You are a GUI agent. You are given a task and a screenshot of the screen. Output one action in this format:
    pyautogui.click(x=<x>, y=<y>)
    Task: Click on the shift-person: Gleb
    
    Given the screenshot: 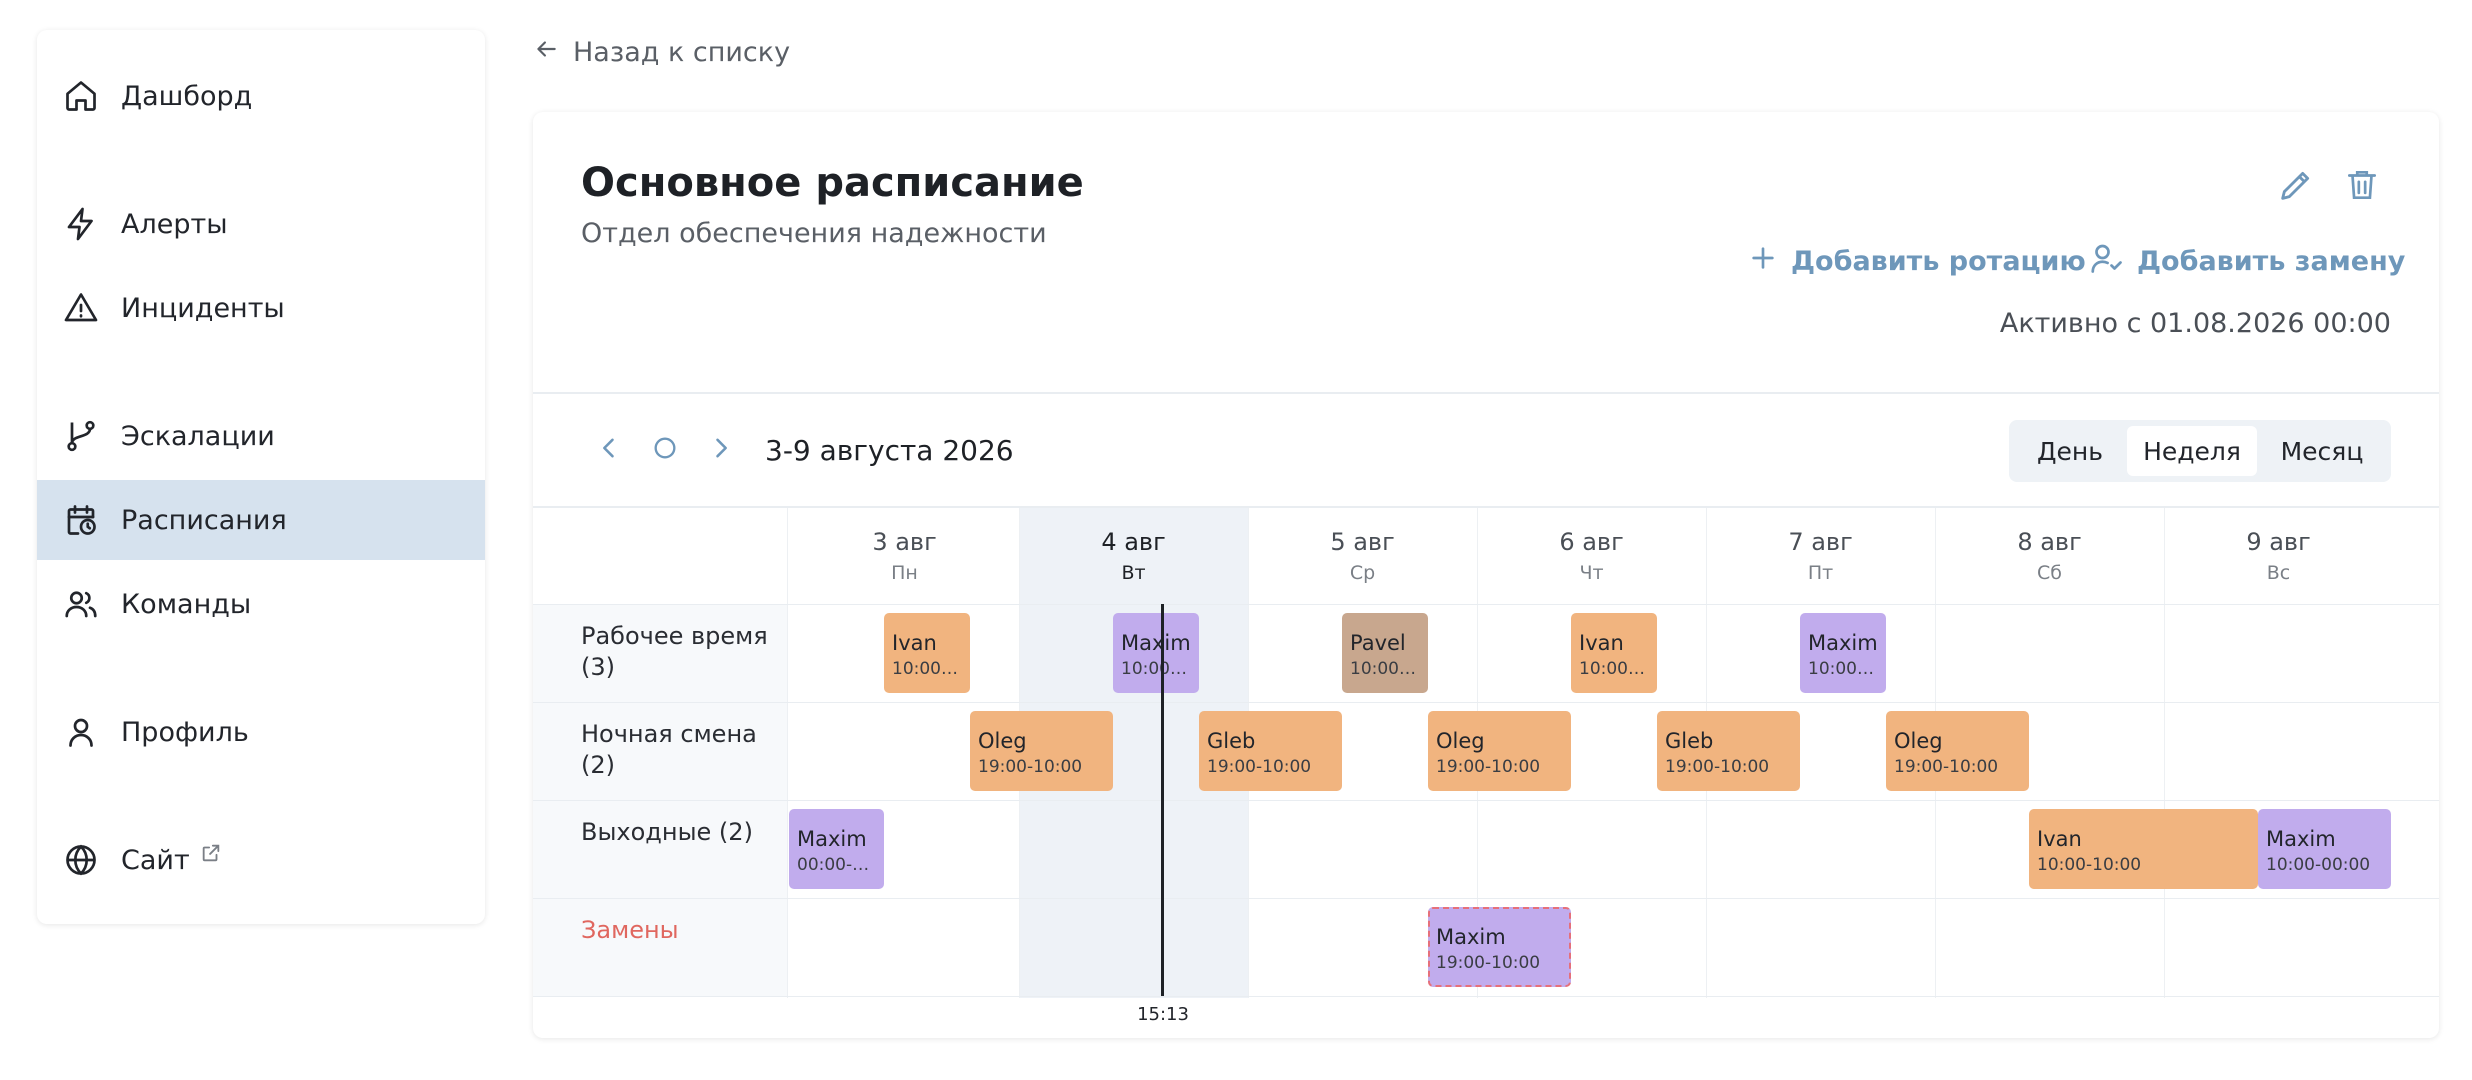 What is the action you would take?
    pyautogui.click(x=1231, y=741)
    